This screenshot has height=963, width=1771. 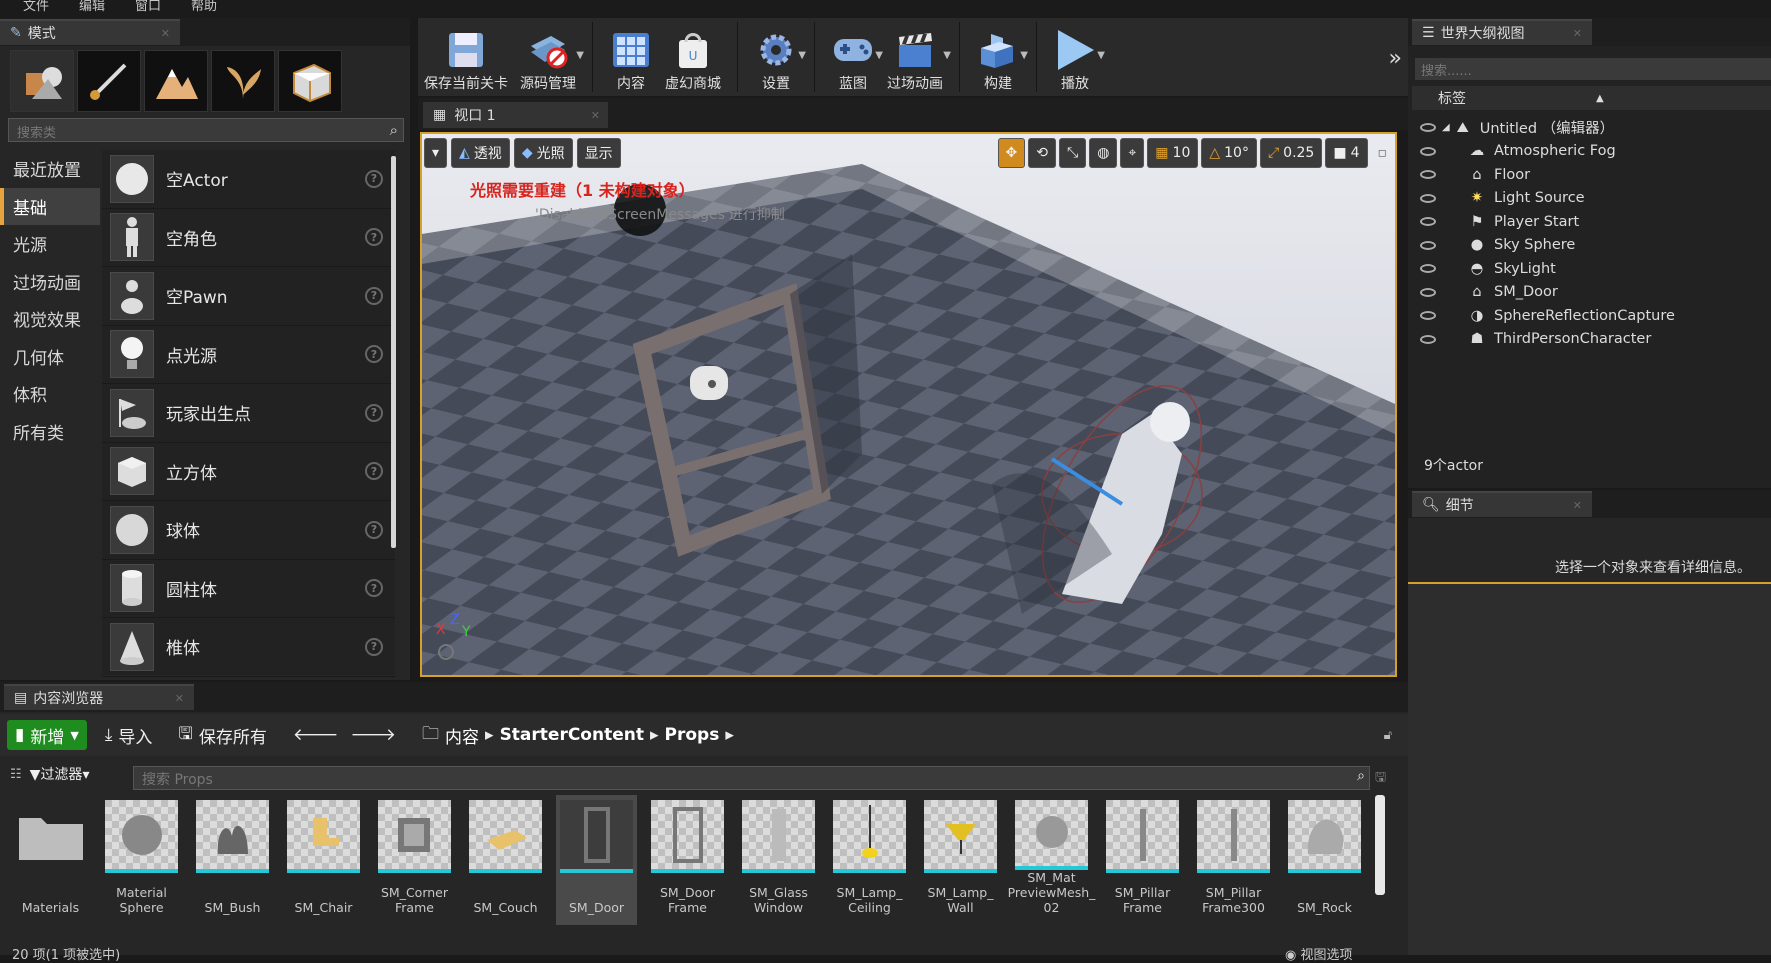 What do you see at coordinates (50, 357) in the screenshot?
I see `category-geometry: 几何体` at bounding box center [50, 357].